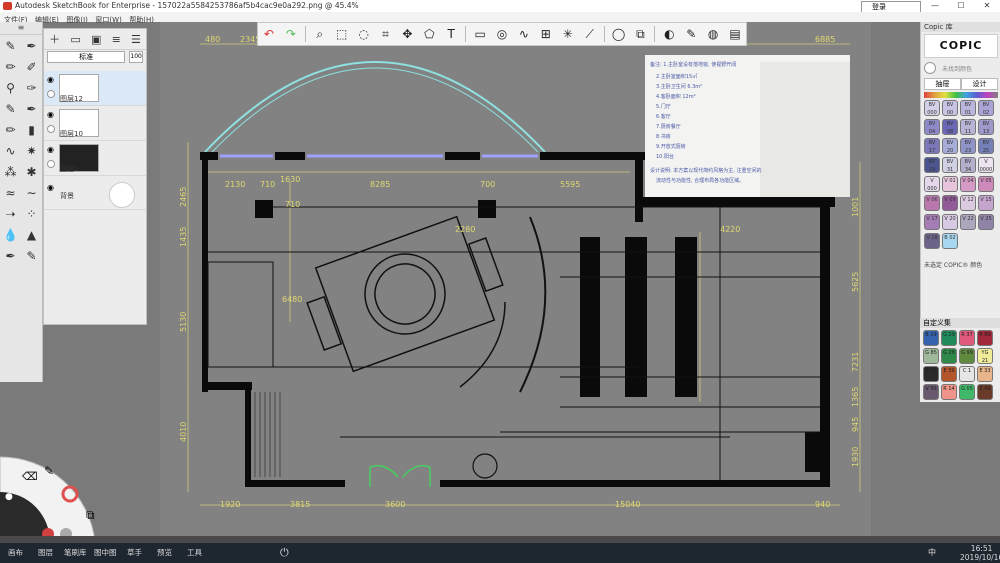 The width and height of the screenshot is (1000, 563). I want to click on taskbar-item-tools: 工具, so click(194, 553).